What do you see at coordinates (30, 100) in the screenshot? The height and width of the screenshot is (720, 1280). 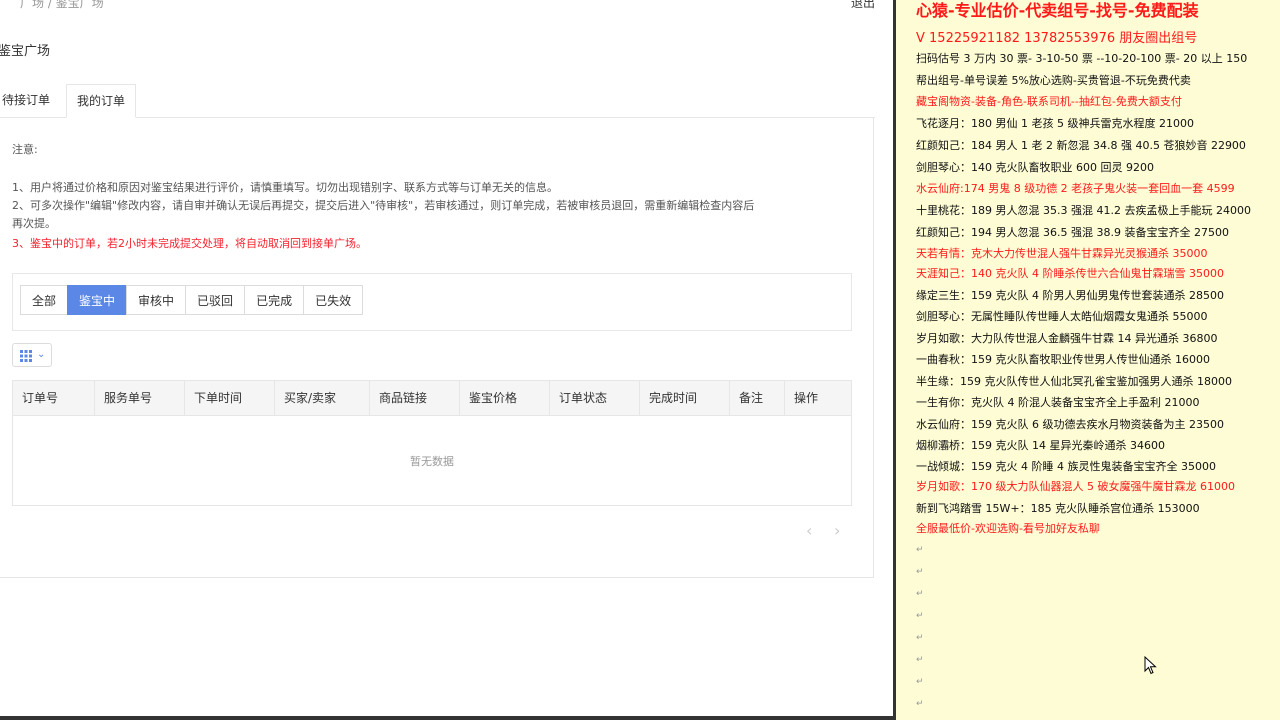 I see `tab-pending-orders: 待接订单` at bounding box center [30, 100].